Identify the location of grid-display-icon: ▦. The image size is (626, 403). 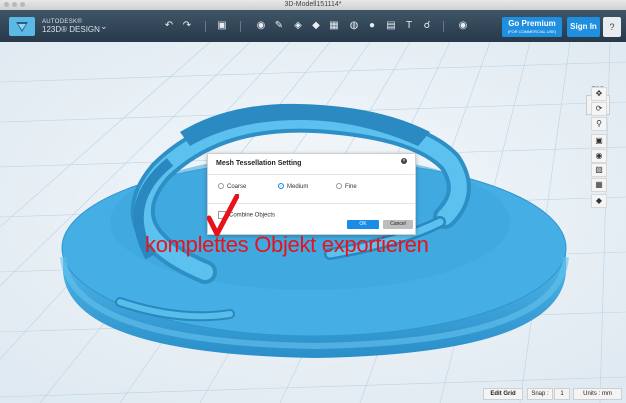
(599, 185).